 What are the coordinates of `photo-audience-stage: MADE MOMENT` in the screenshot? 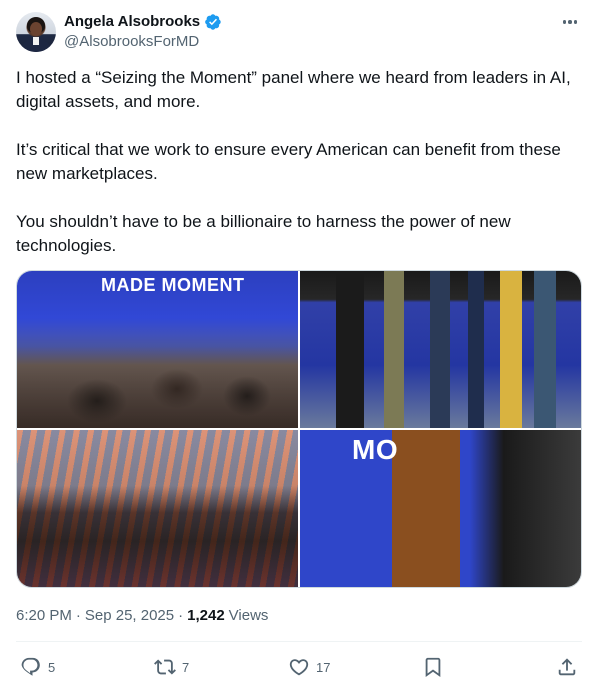 It's located at (157, 349).